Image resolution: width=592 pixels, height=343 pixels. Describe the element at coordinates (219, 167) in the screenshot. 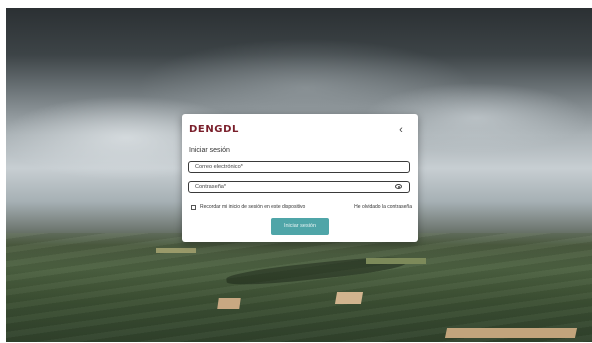

I see `email-placeholder: Correo electrónico*` at that location.